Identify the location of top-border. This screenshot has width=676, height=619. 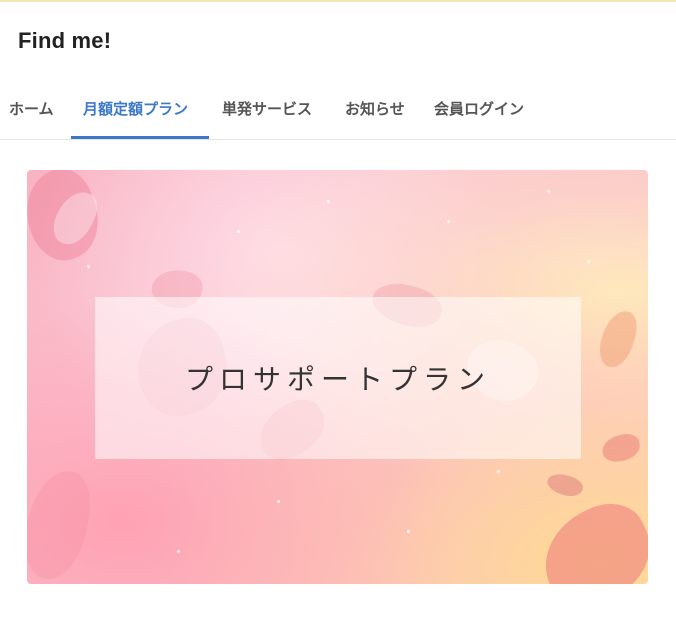
(338, 1).